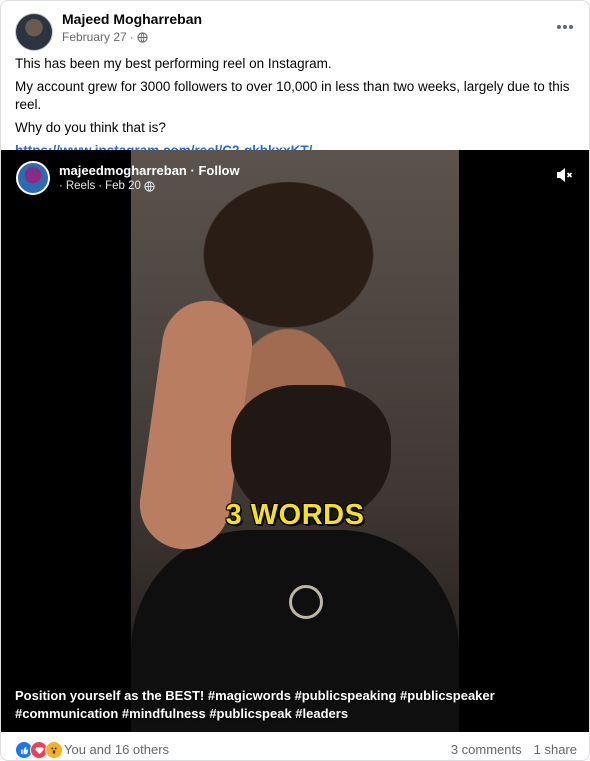  What do you see at coordinates (123, 186) in the screenshot?
I see `reel-date: Feb 20` at bounding box center [123, 186].